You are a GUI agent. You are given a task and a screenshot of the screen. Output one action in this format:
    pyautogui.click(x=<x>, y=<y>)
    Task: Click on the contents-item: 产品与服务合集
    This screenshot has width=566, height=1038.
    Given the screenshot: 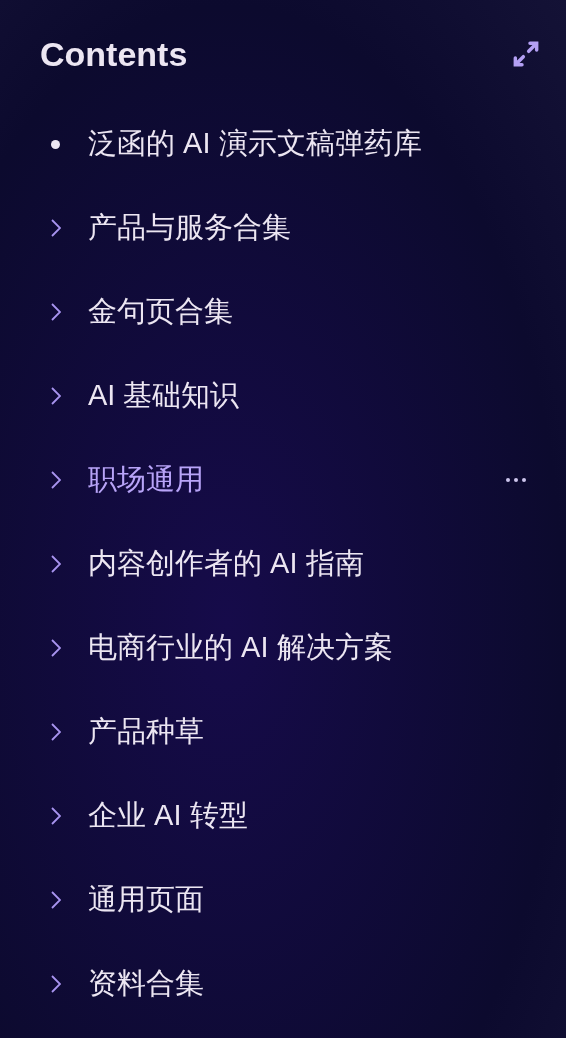 What is the action you would take?
    pyautogui.click(x=283, y=228)
    